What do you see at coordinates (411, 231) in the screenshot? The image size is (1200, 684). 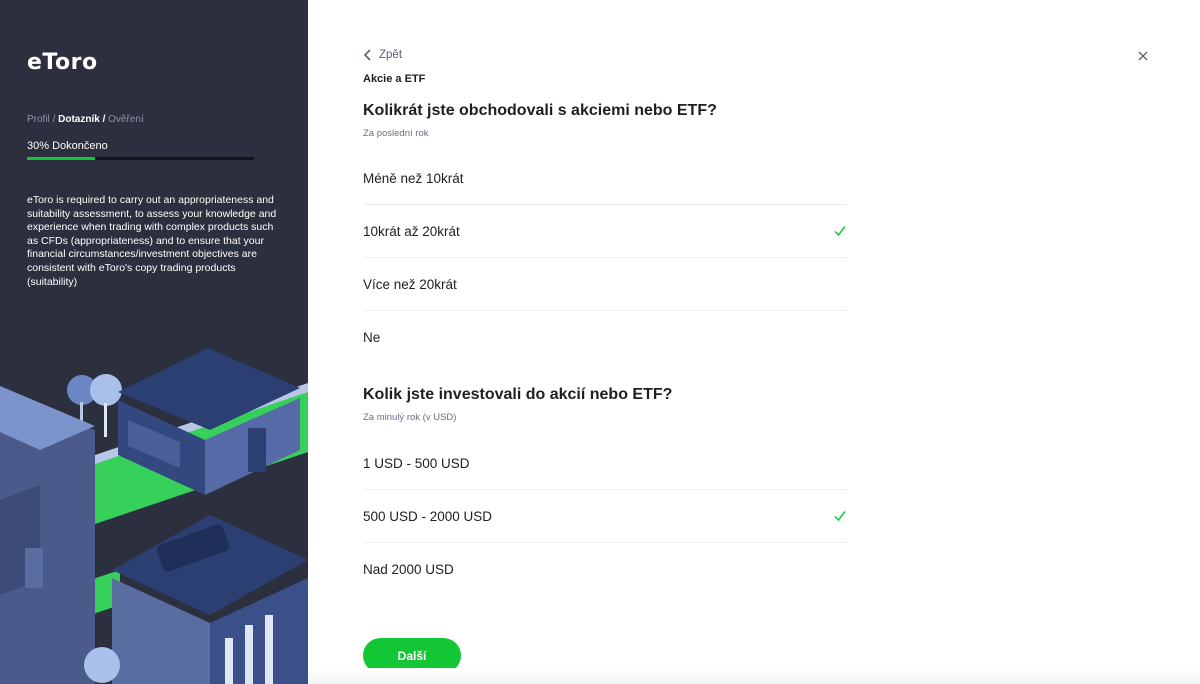 I see `option-label: 10krát až 20krát` at bounding box center [411, 231].